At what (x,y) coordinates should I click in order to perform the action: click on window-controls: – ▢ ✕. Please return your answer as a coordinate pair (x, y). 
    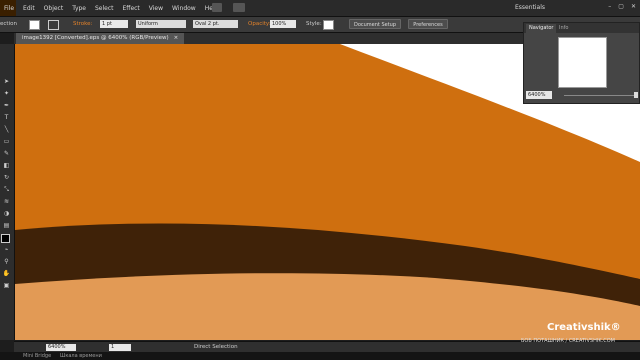
    Looking at the image, I should click on (622, 6).